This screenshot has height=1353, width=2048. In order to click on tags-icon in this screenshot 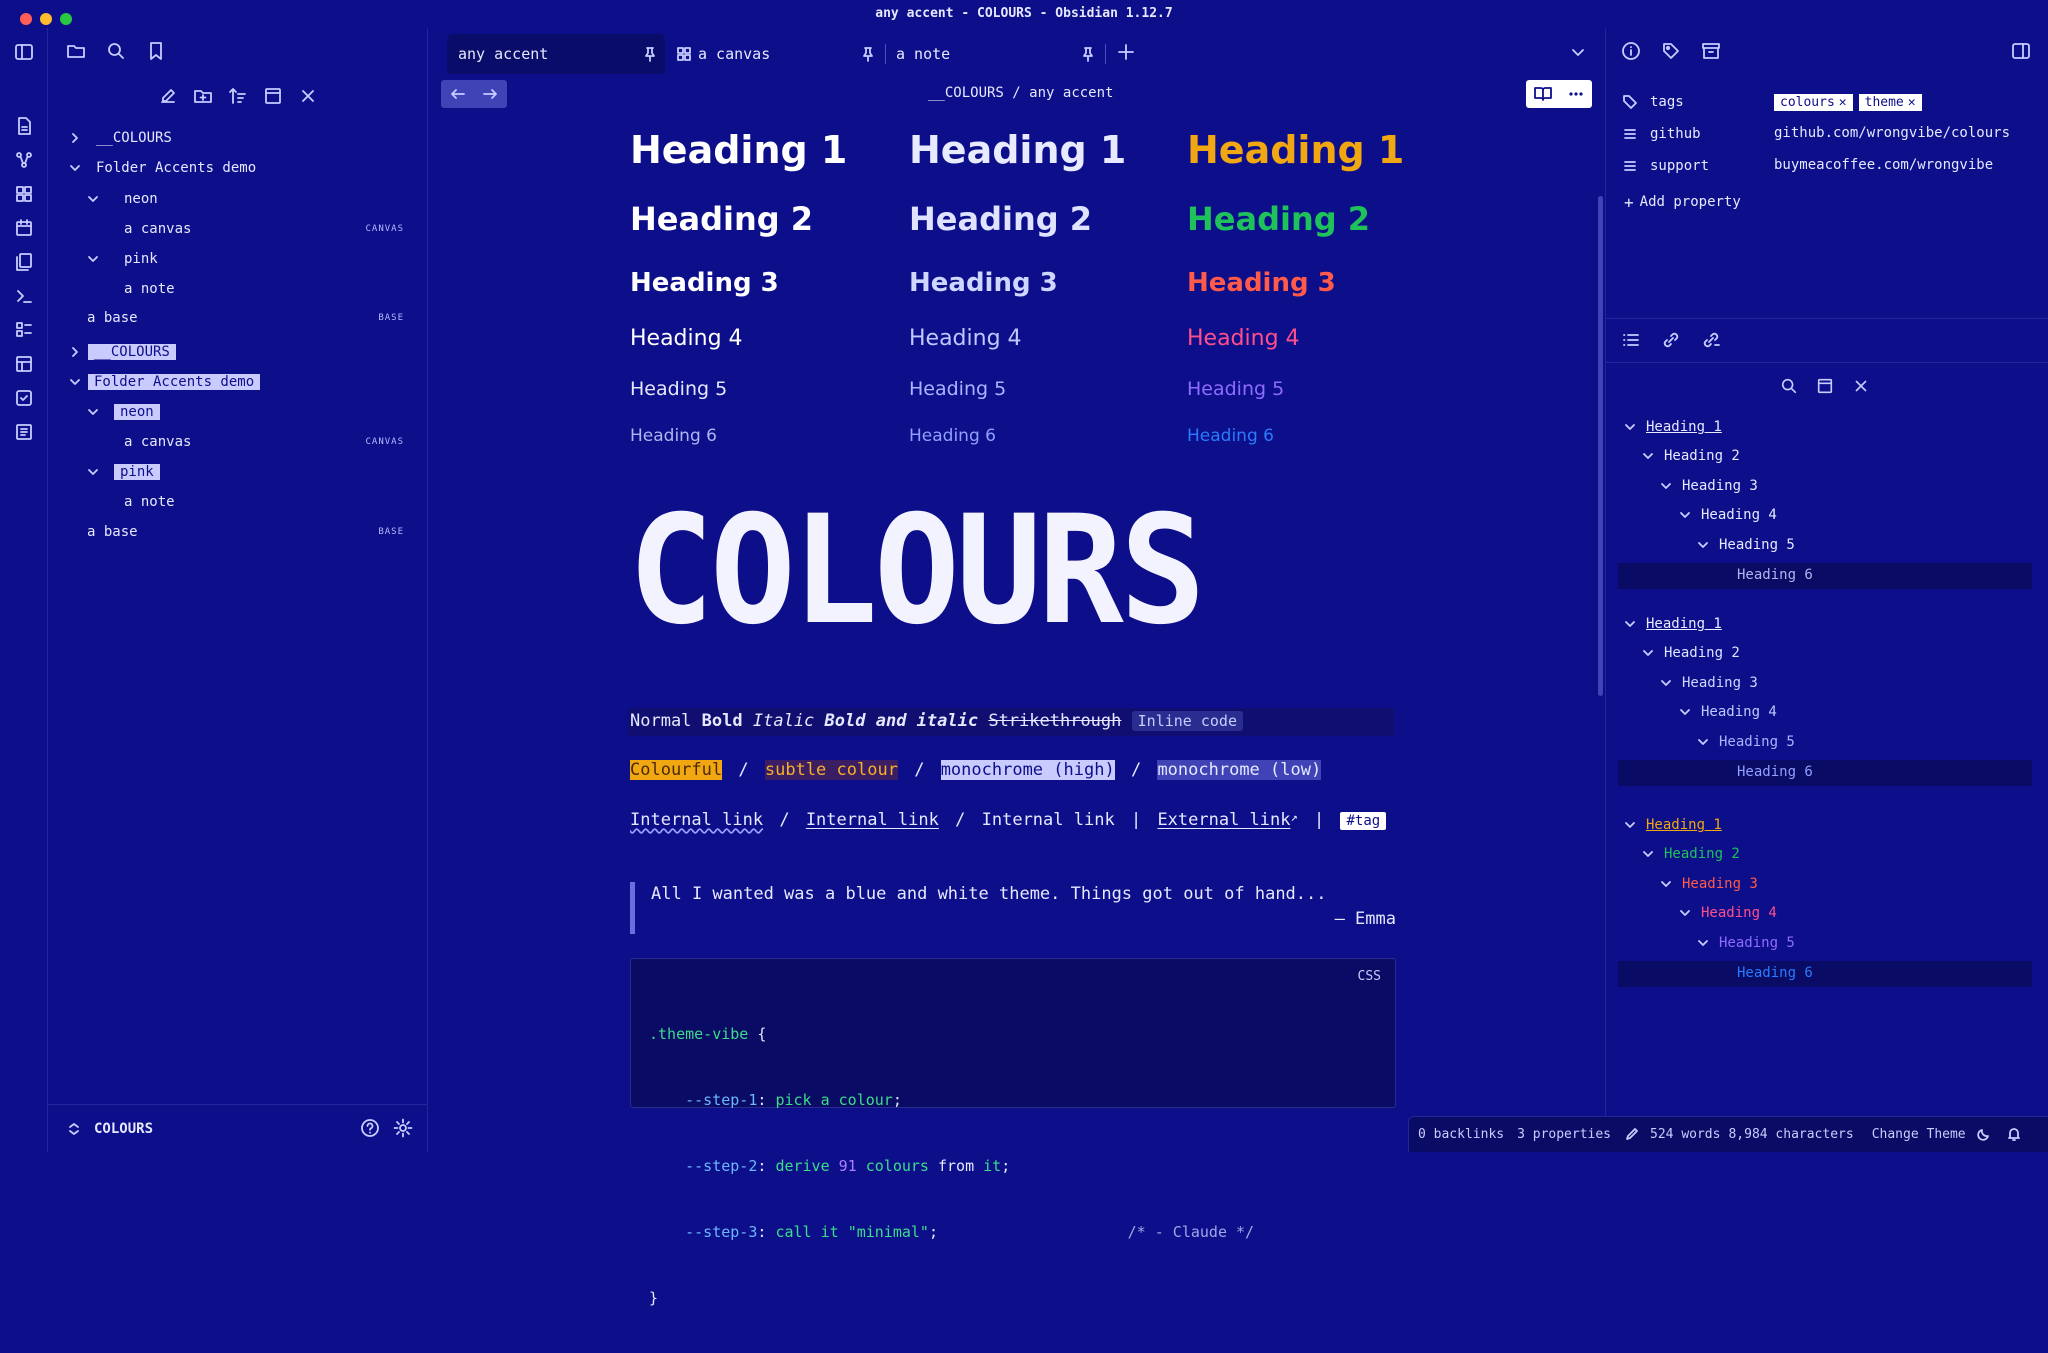, I will do `click(1671, 51)`.